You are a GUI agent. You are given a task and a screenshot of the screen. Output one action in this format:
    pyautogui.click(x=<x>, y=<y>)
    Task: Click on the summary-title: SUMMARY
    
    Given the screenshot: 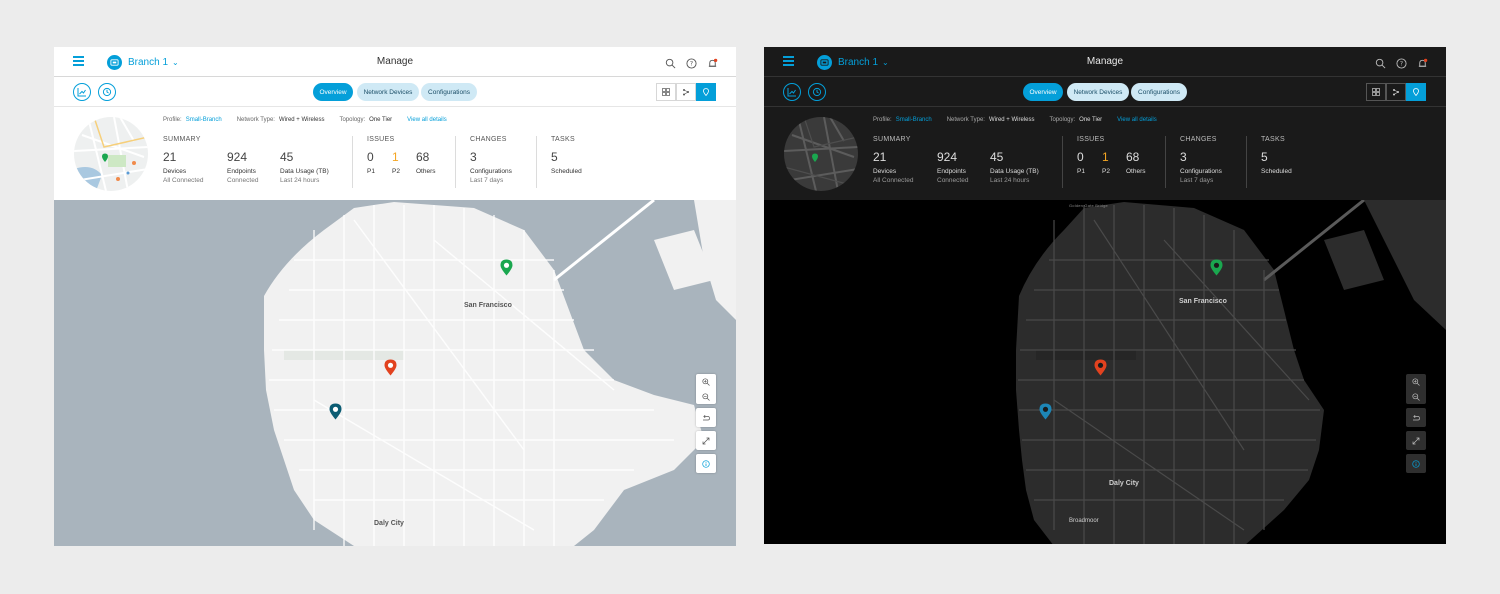 What is the action you would take?
    pyautogui.click(x=892, y=139)
    